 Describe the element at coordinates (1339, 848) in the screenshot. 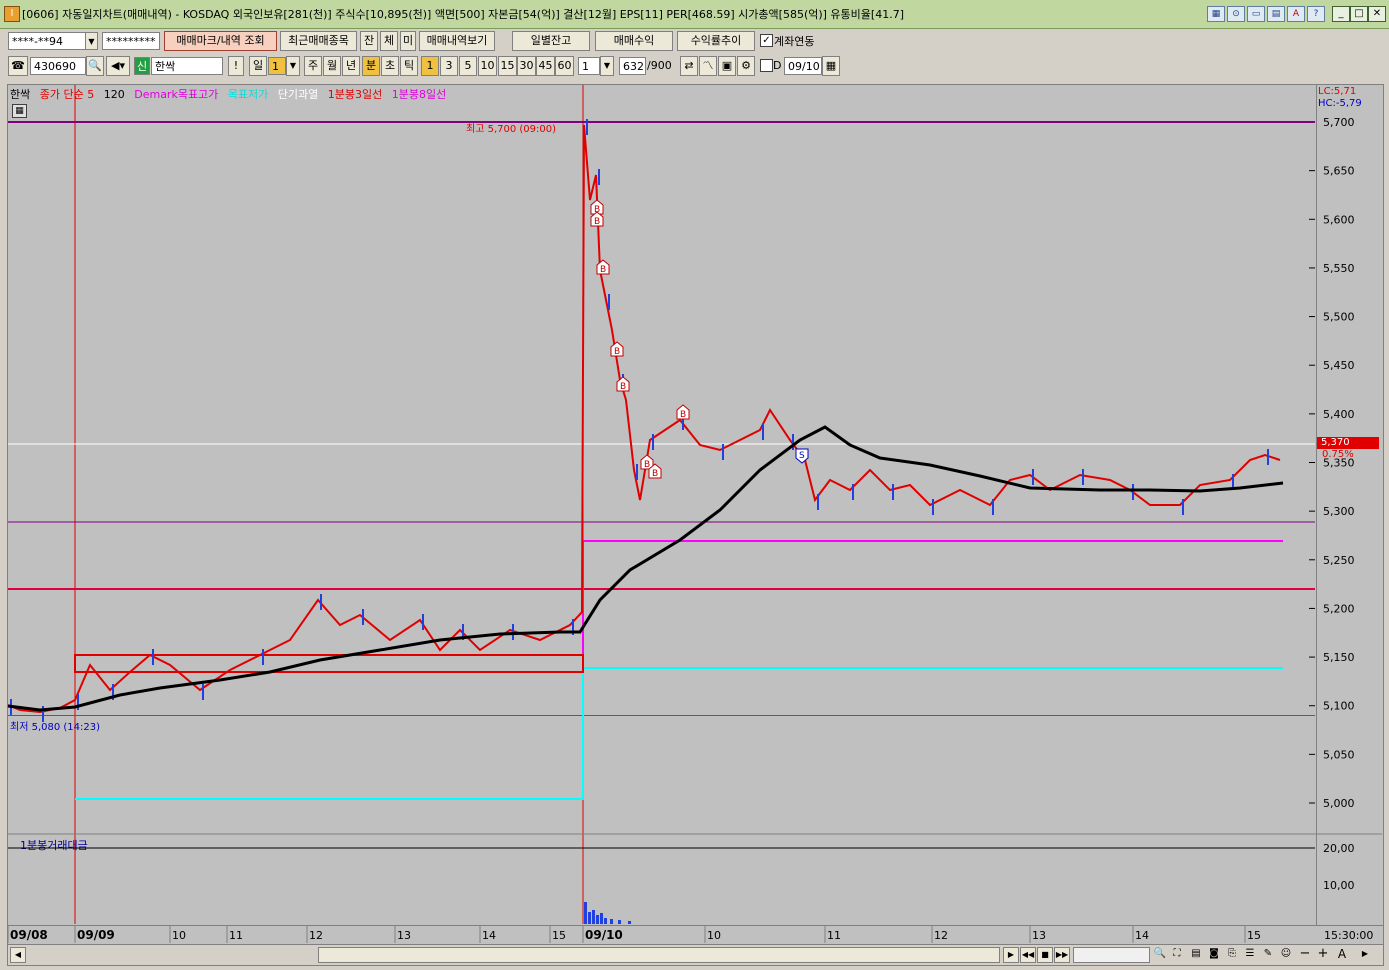

I see `volume-tick-label: 20,00` at that location.